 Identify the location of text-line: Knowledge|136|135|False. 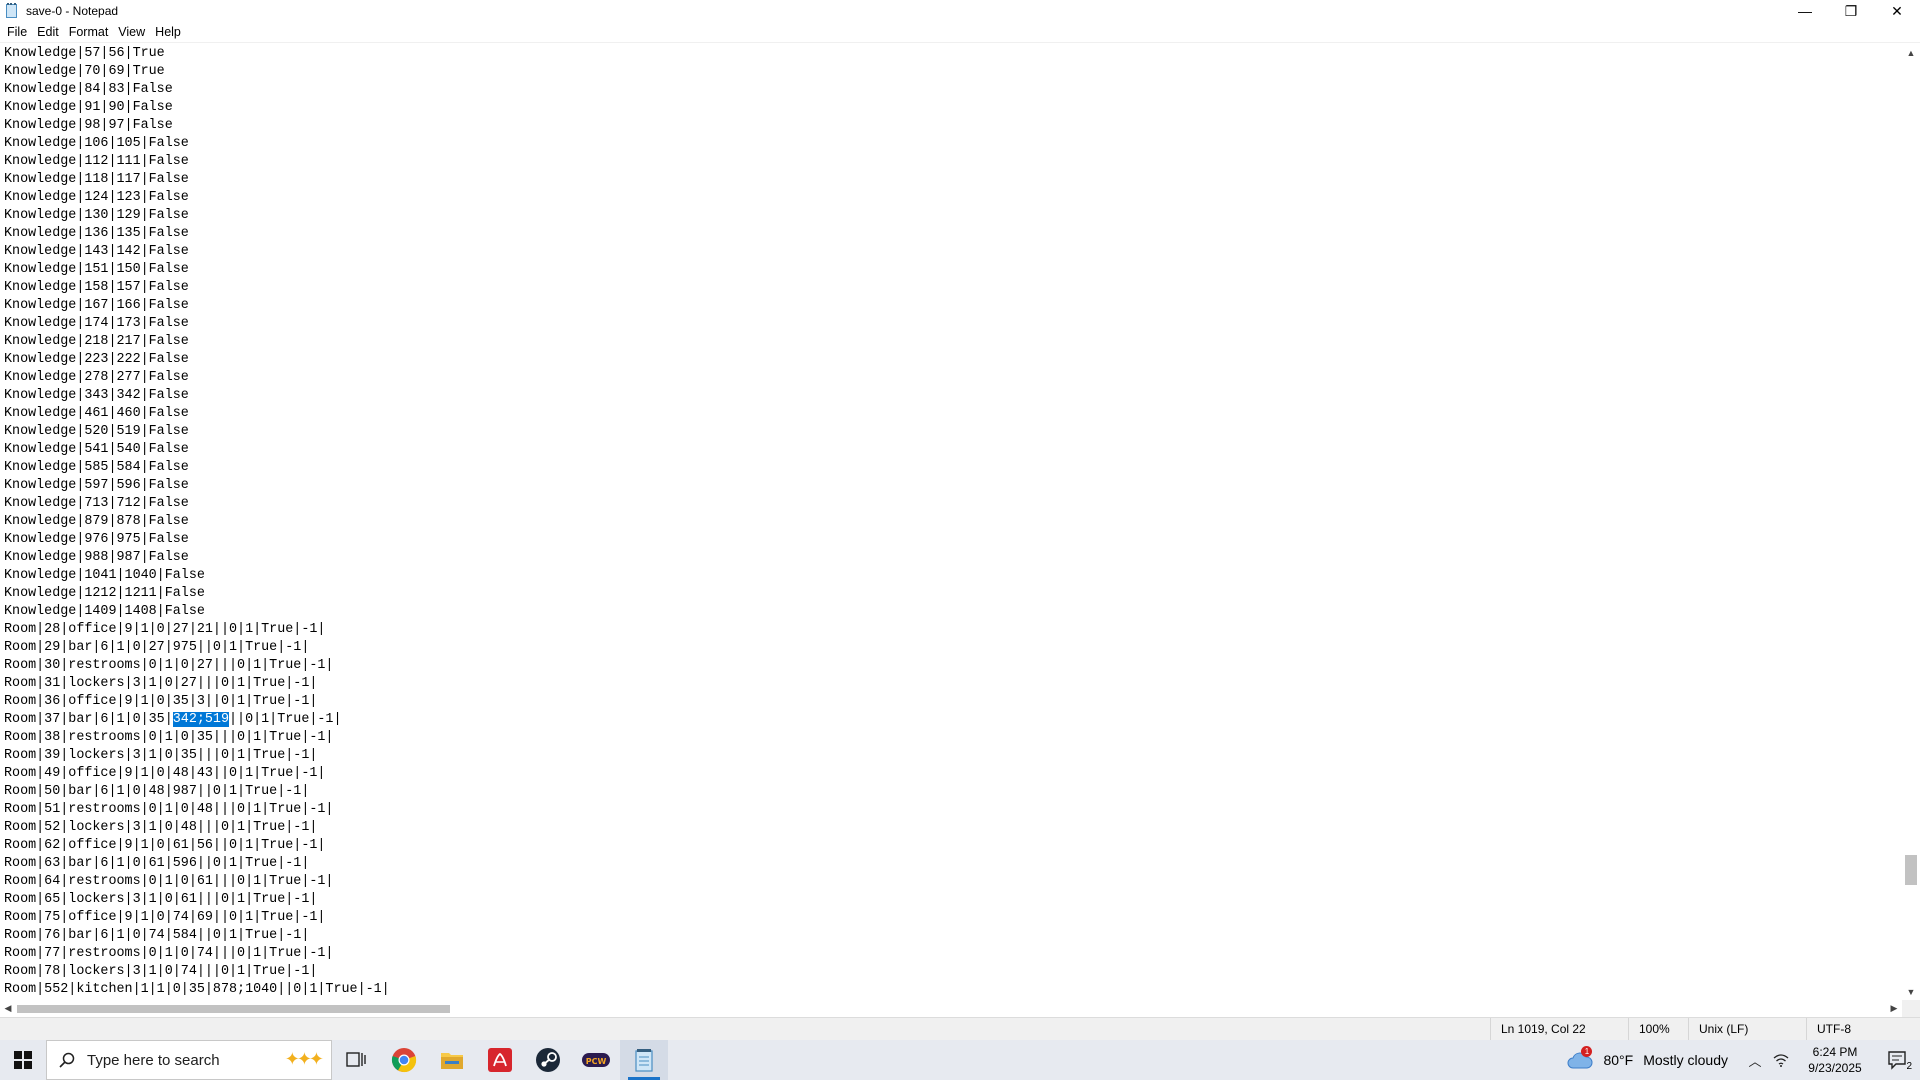
(96, 233).